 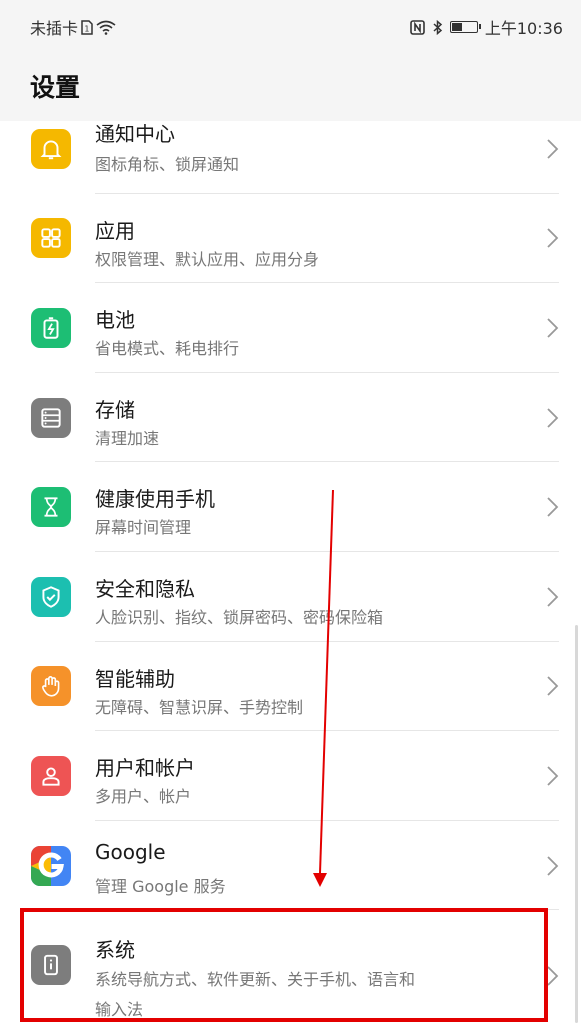 What do you see at coordinates (290, 60) in the screenshot?
I see `header: 未插卡 1 上午10:36 设置` at bounding box center [290, 60].